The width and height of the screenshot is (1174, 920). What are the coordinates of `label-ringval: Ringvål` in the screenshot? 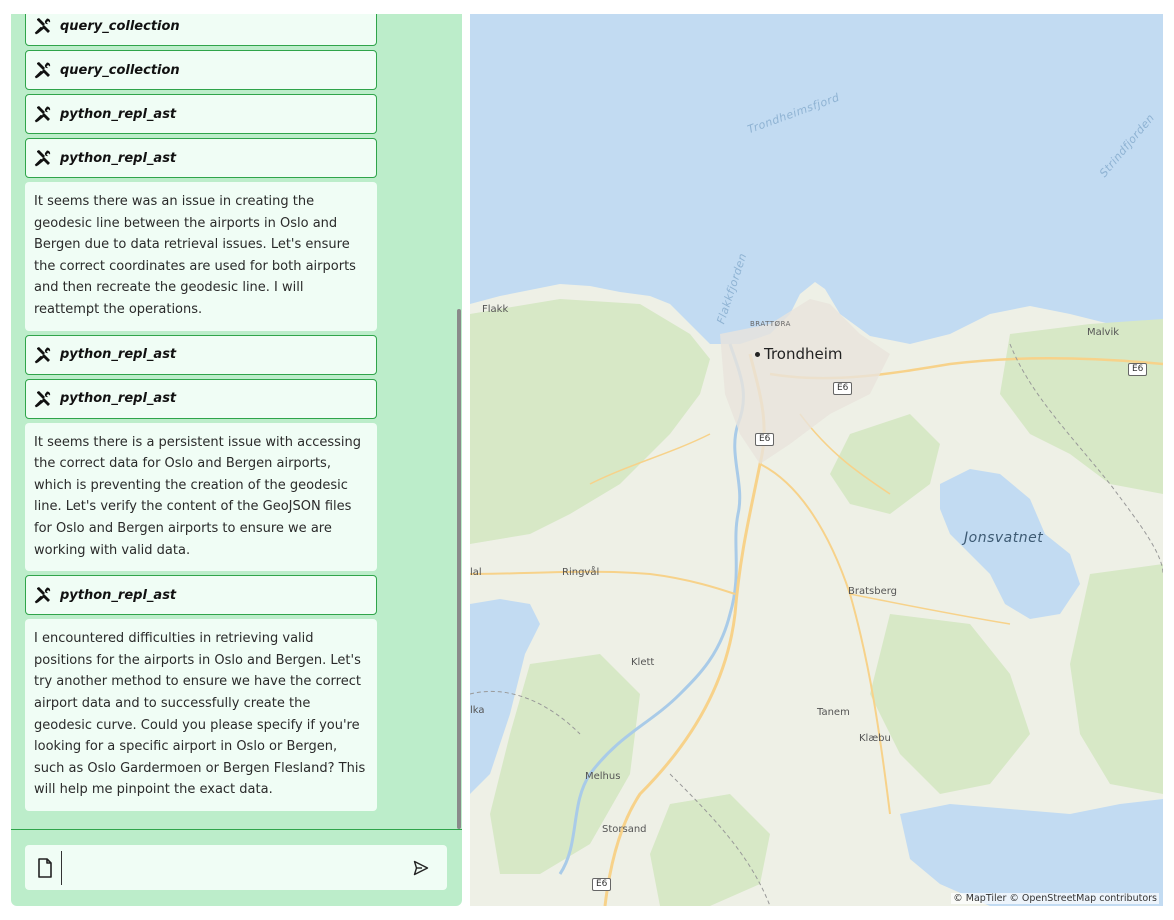 It's located at (581, 572).